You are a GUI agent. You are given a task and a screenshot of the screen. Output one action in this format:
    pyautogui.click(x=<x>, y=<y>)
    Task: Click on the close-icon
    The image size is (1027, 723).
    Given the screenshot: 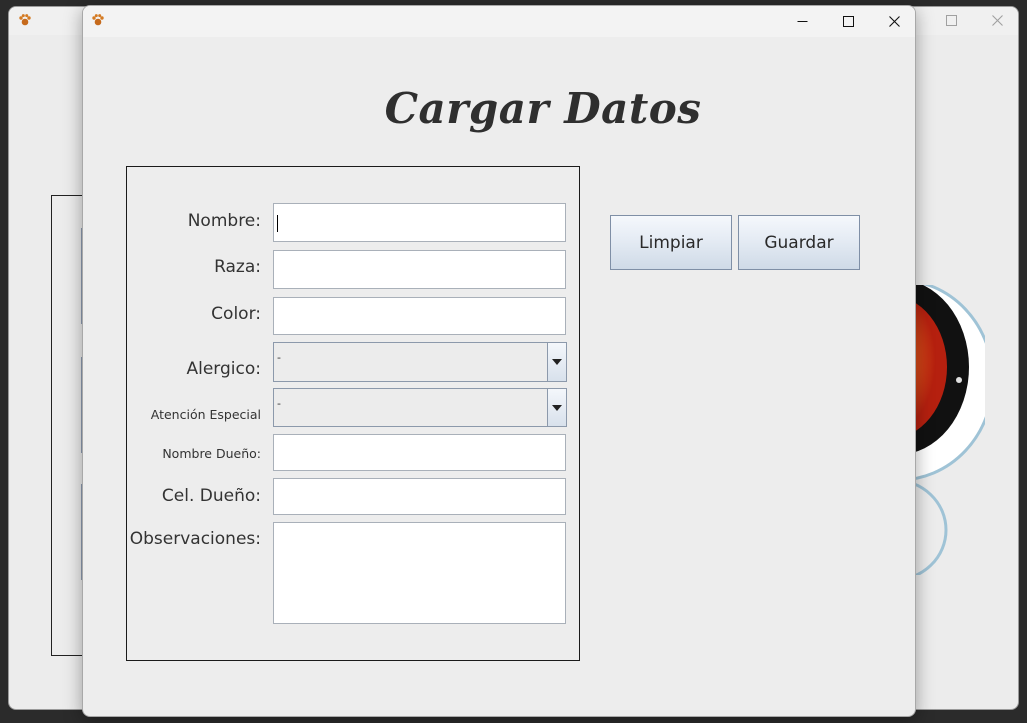 What is the action you would take?
    pyautogui.click(x=894, y=21)
    